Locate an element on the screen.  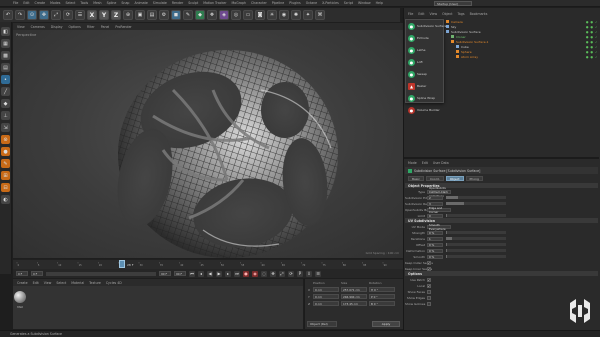
sculpt-icon: ✦ is located at coordinates (308, 15).